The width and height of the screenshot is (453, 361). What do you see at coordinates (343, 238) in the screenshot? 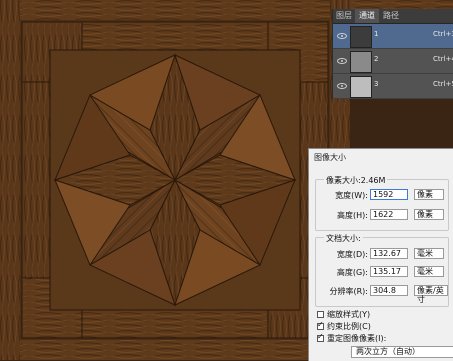
I see `document-size-label: 文档大小:` at bounding box center [343, 238].